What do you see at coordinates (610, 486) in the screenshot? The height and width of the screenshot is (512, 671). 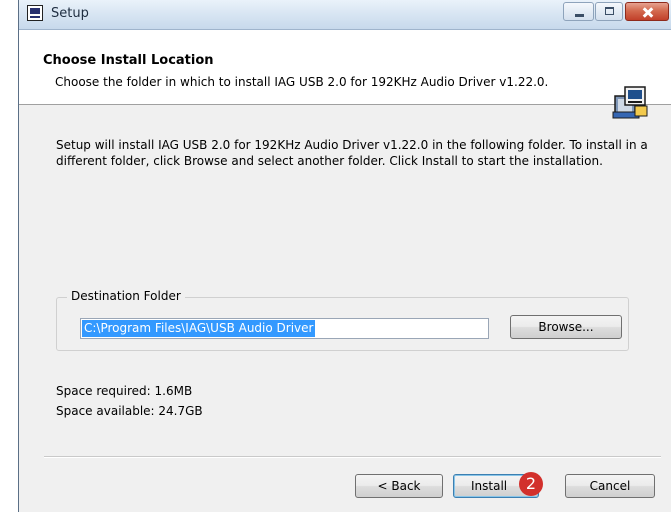 I see `cancel-button: Cancel` at bounding box center [610, 486].